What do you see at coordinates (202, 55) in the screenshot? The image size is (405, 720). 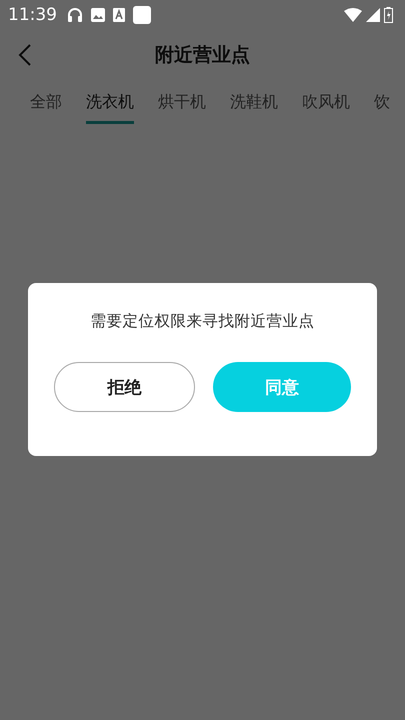 I see `page-title: 附近营业点` at bounding box center [202, 55].